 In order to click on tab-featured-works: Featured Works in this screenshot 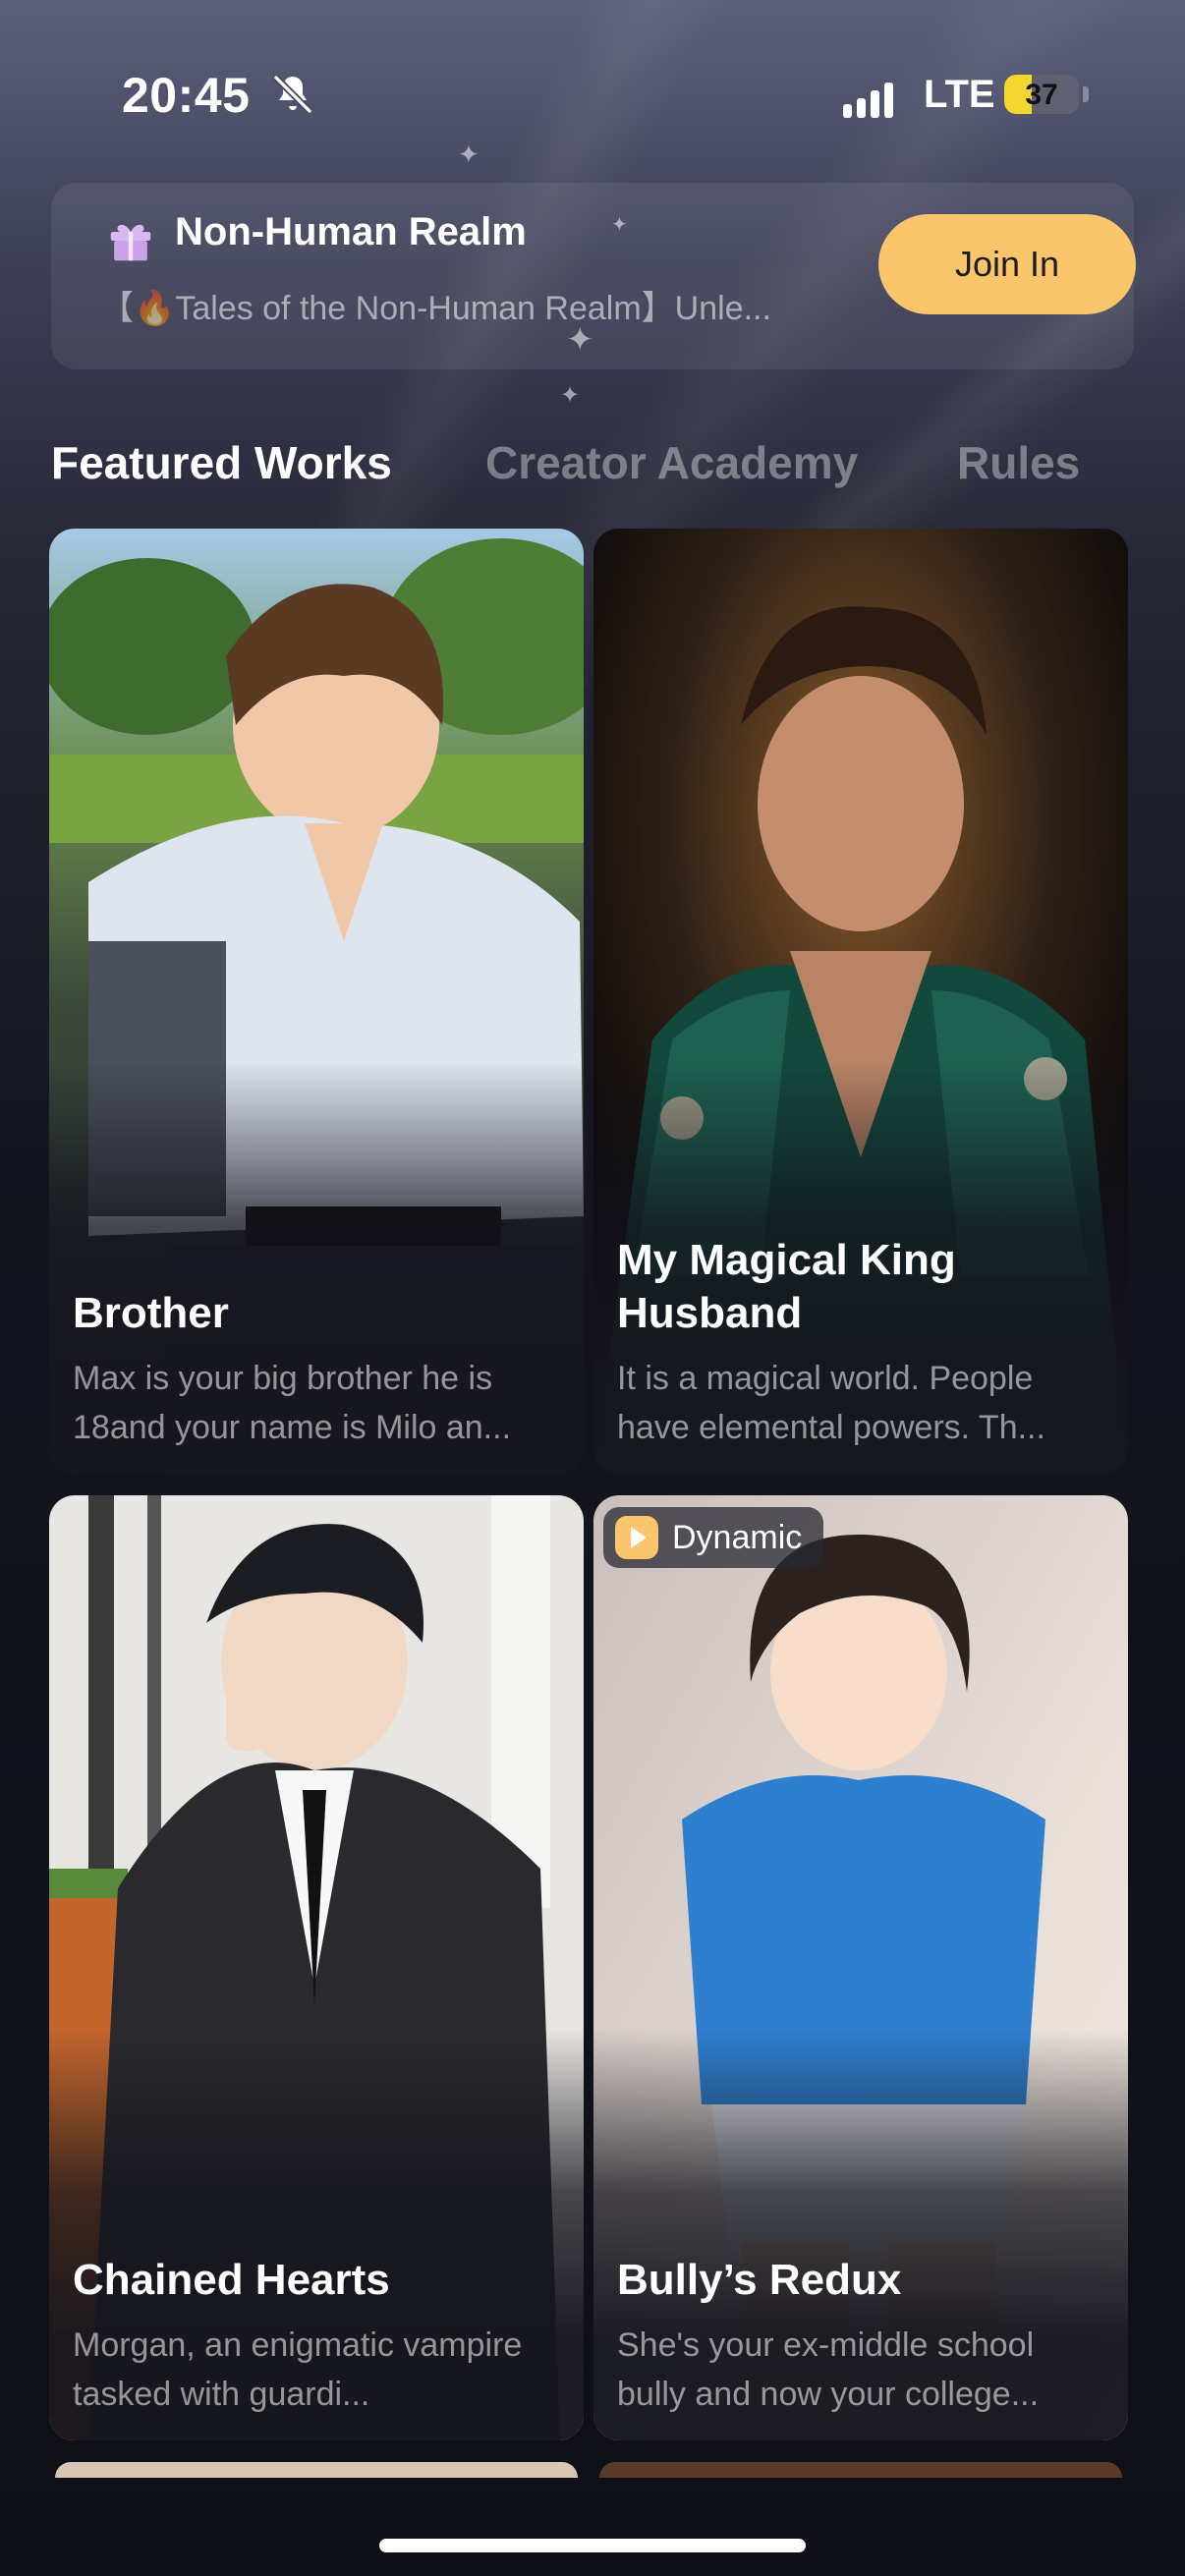, I will do `click(222, 462)`.